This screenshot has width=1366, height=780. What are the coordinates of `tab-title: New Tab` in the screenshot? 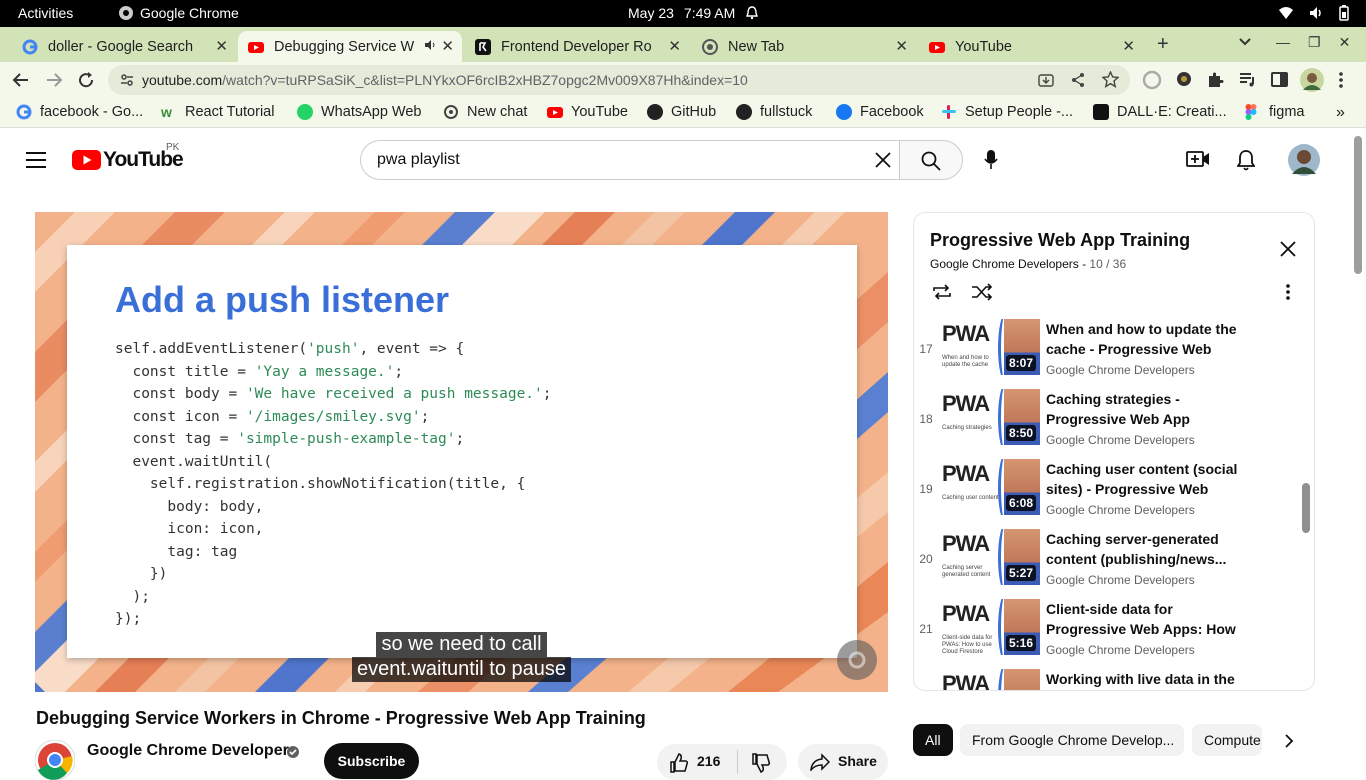 It's located at (756, 46).